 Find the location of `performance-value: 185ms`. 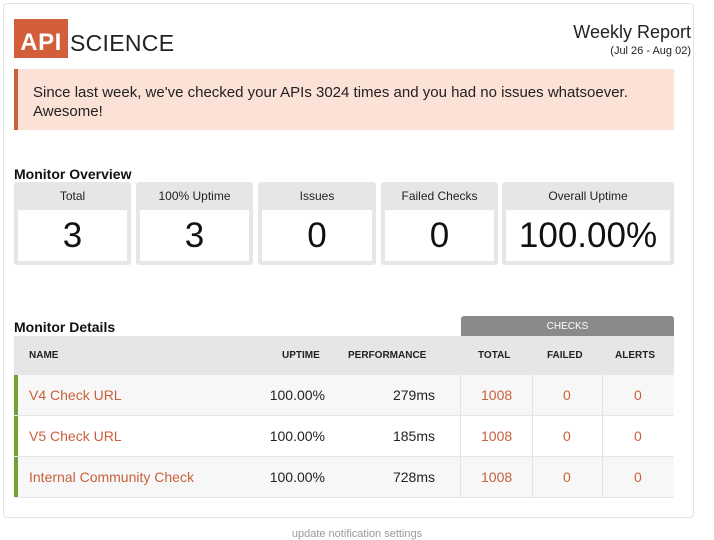

performance-value: 185ms is located at coordinates (413, 436).